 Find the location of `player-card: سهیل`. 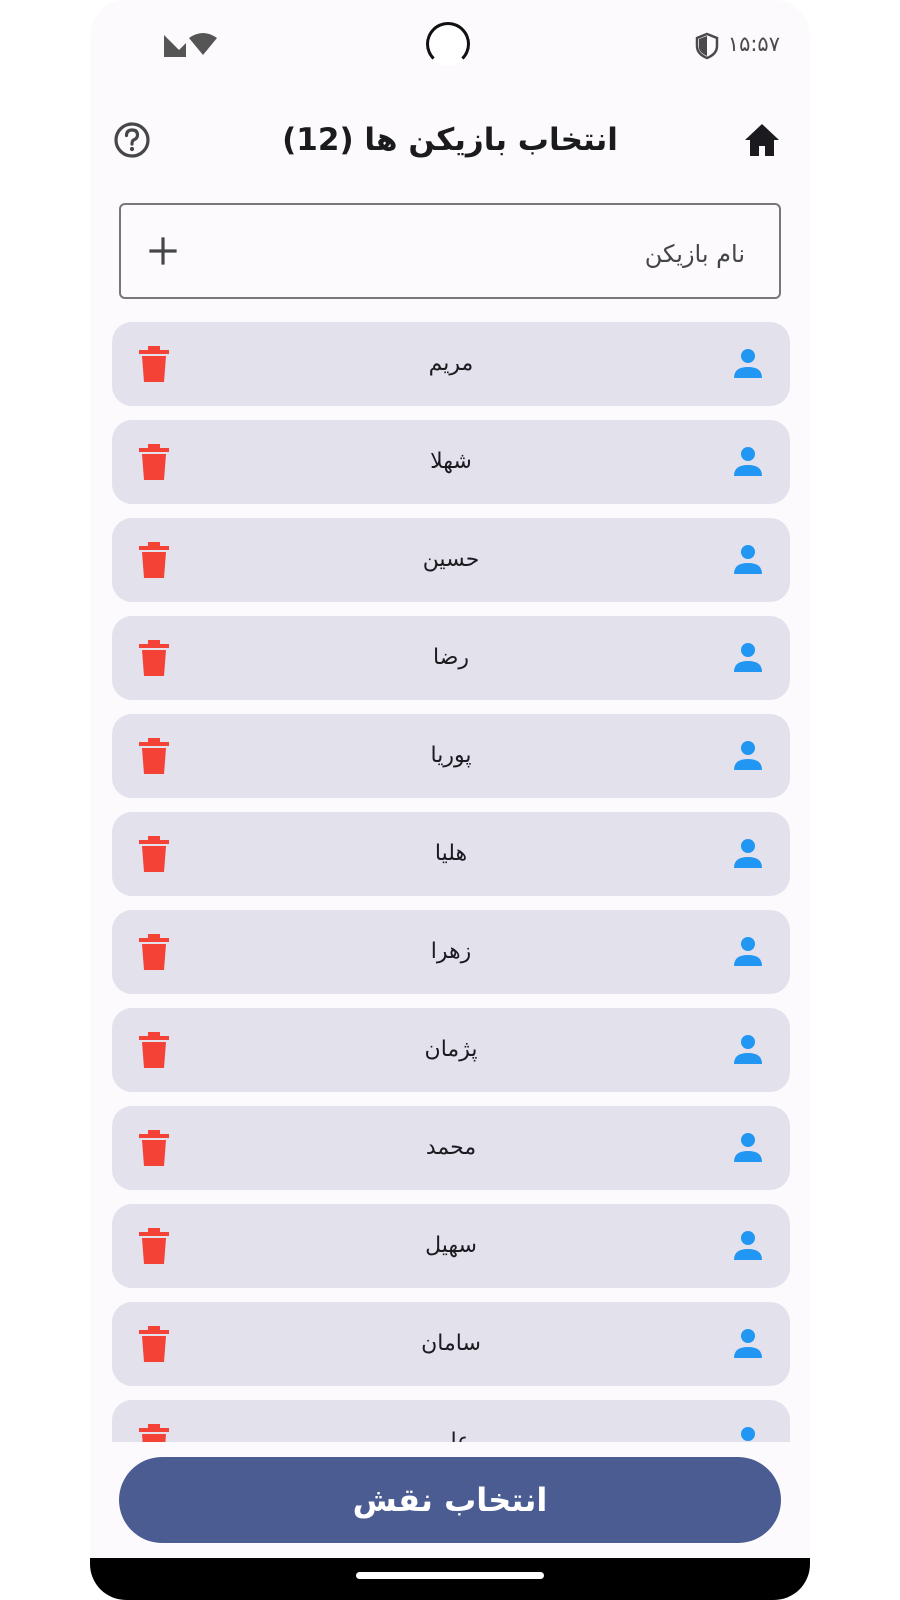

player-card: سهیل is located at coordinates (451, 1246).